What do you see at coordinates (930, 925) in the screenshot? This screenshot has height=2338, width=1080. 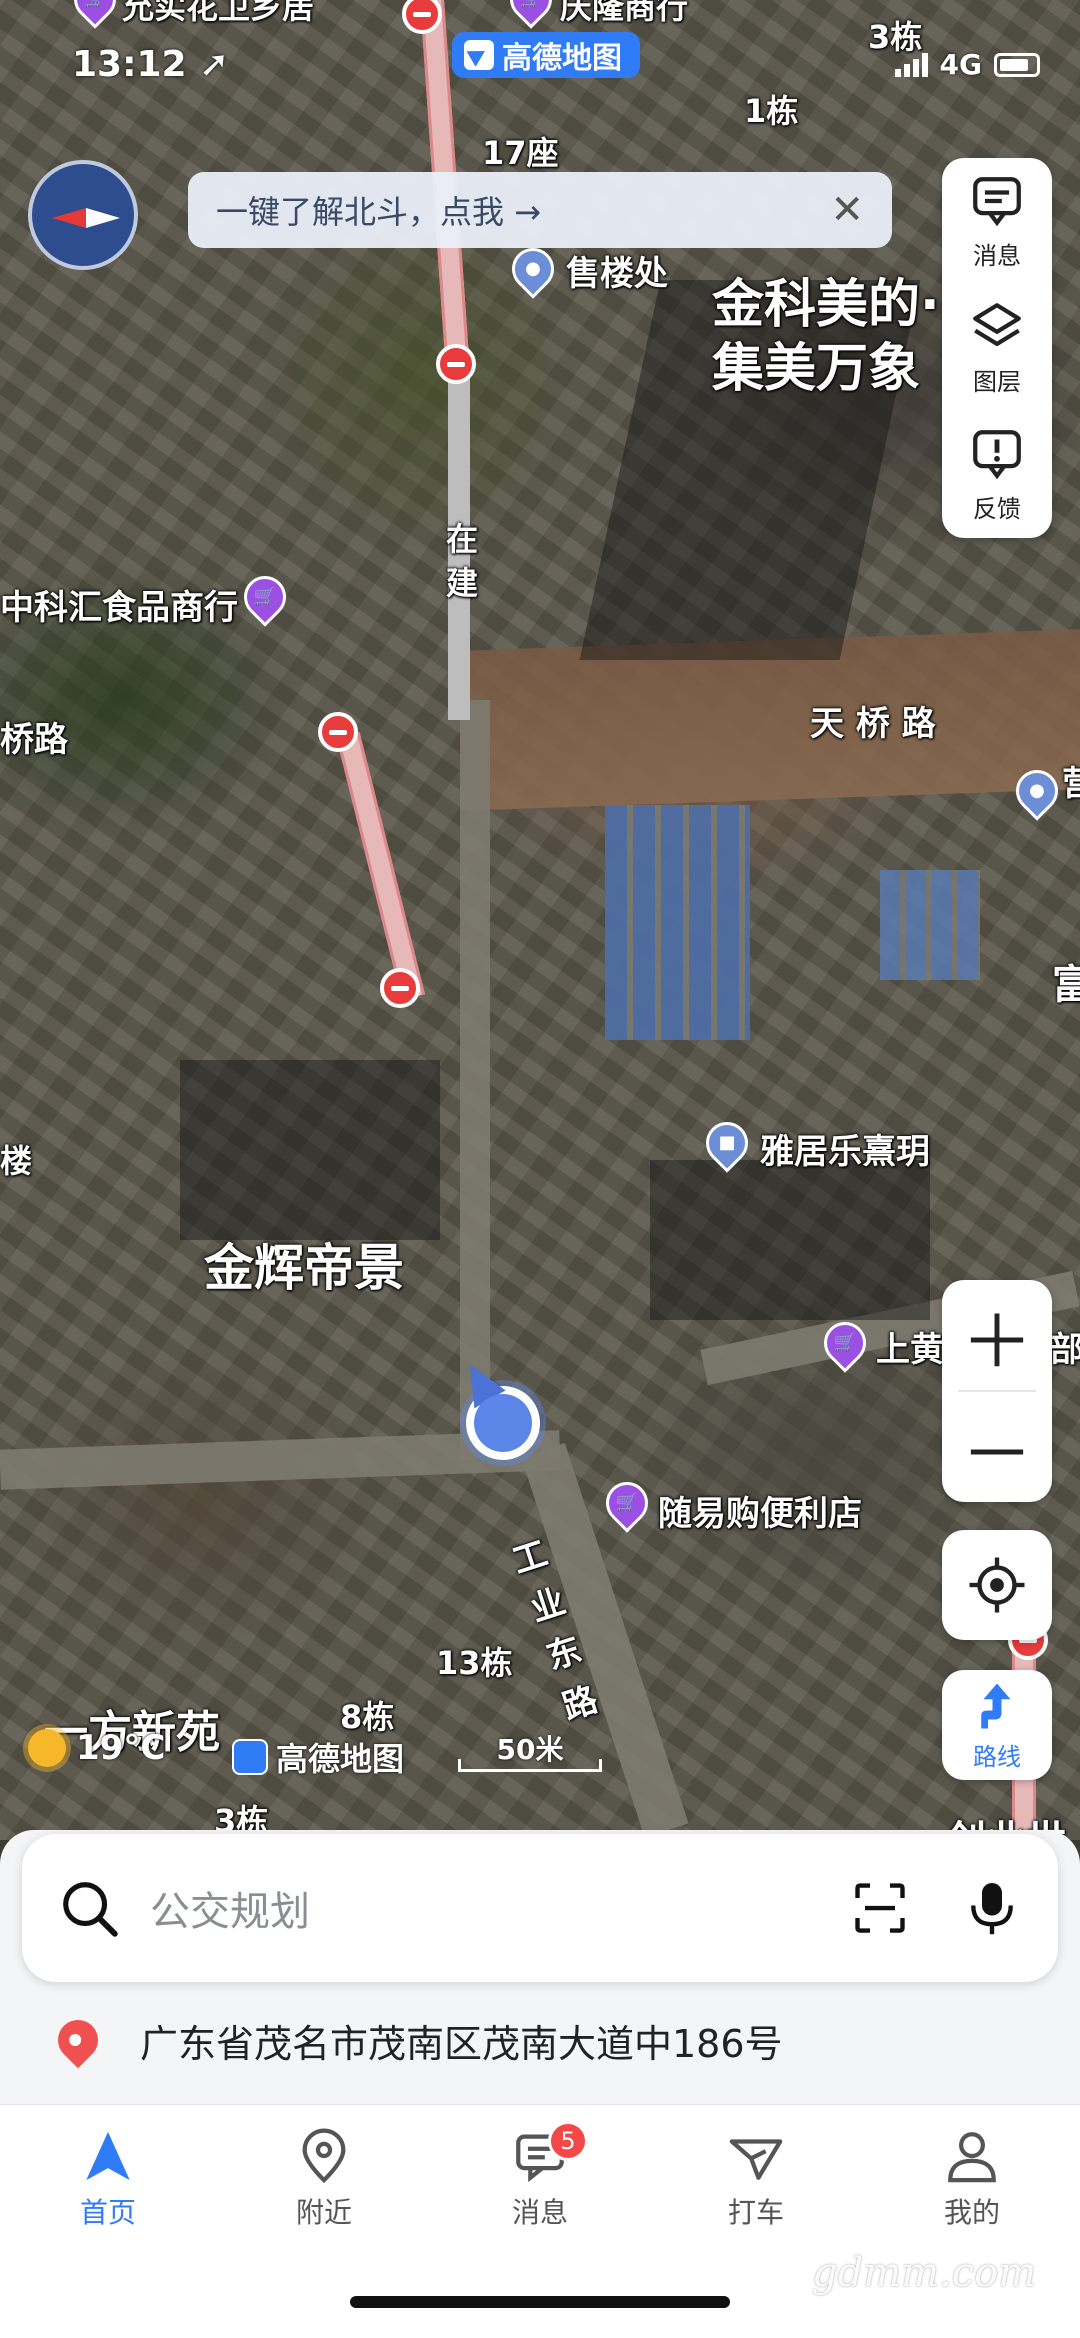 I see `blue-roof-buildings-east` at bounding box center [930, 925].